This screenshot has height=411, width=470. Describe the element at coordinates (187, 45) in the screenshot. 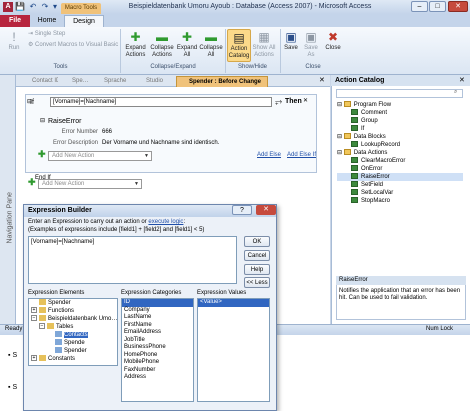

I see `expand-all-button: ✚ Expand All` at that location.